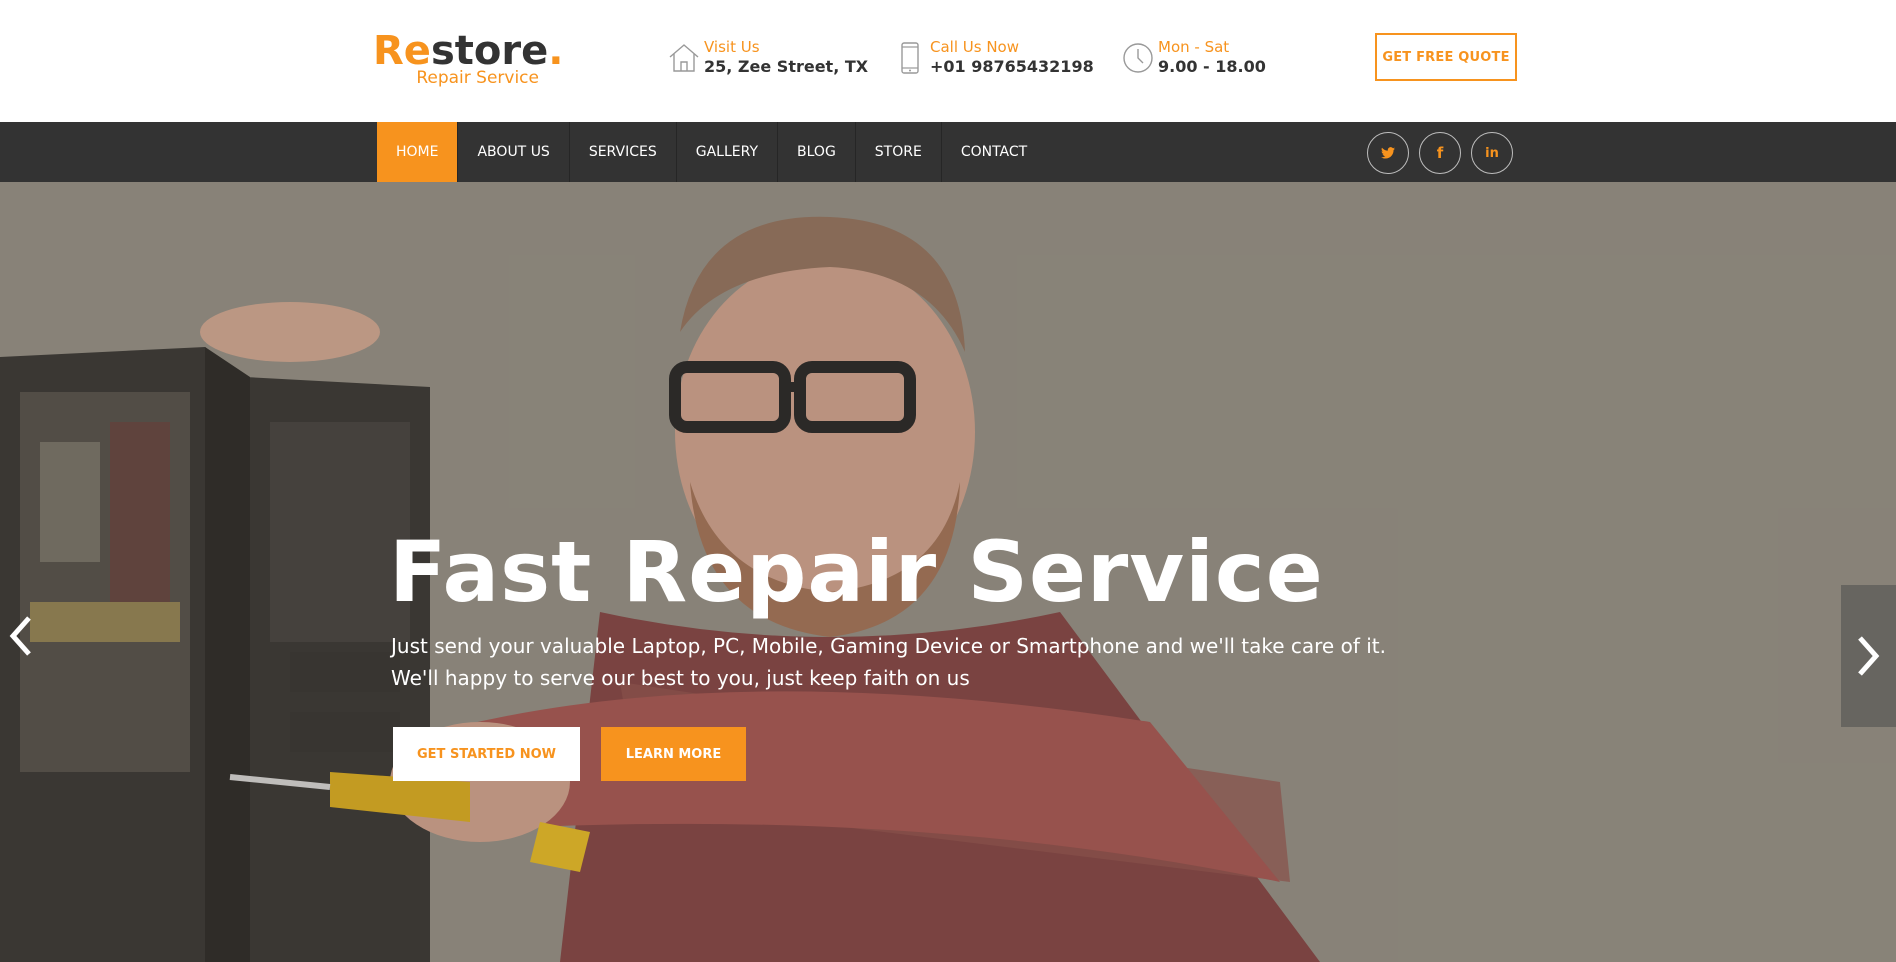 The height and width of the screenshot is (962, 1896). Describe the element at coordinates (994, 152) in the screenshot. I see `nav-item-contact: CONTACT` at that location.